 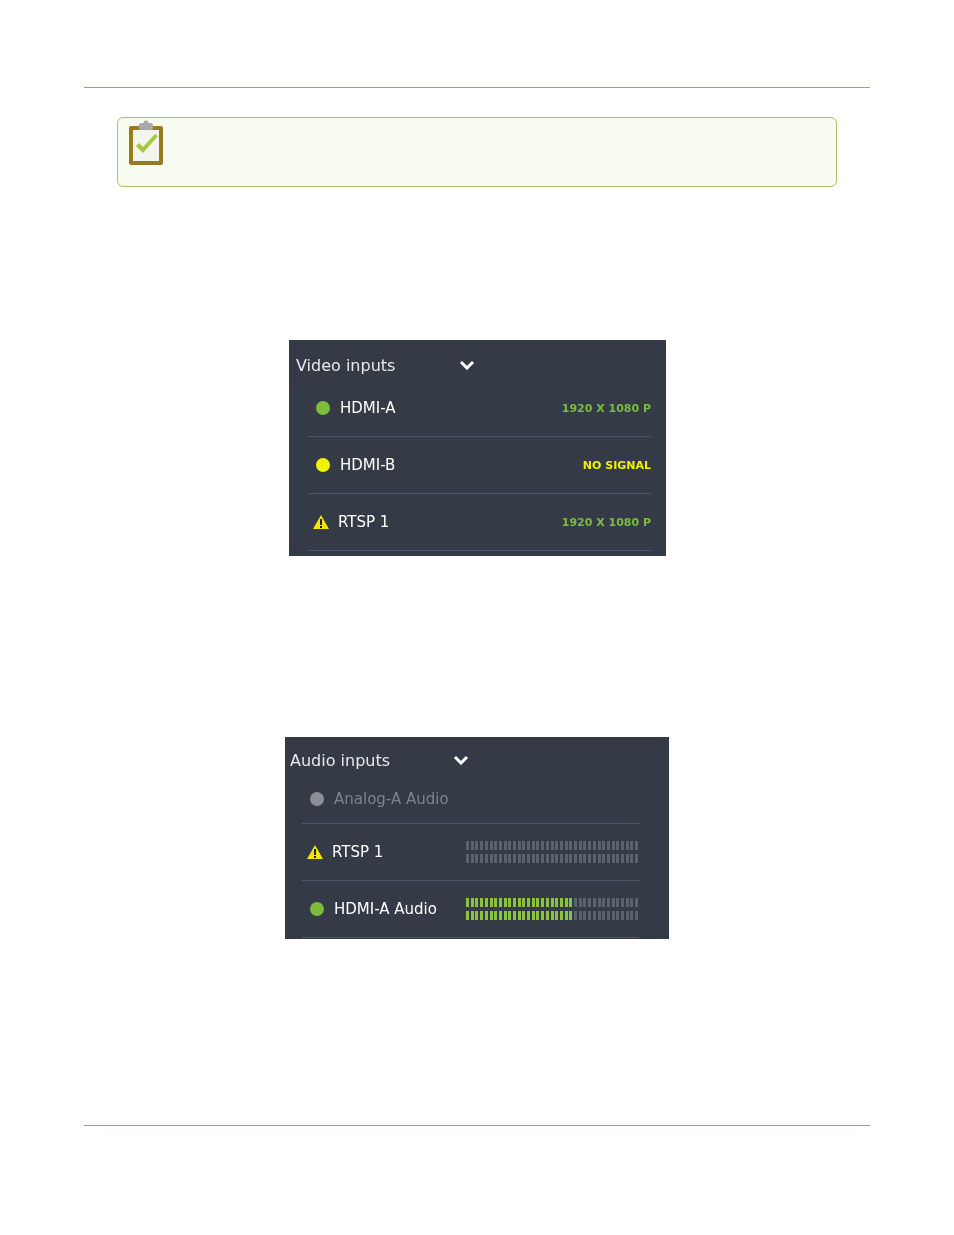 I want to click on input-name: HDMI-B, so click(x=368, y=465).